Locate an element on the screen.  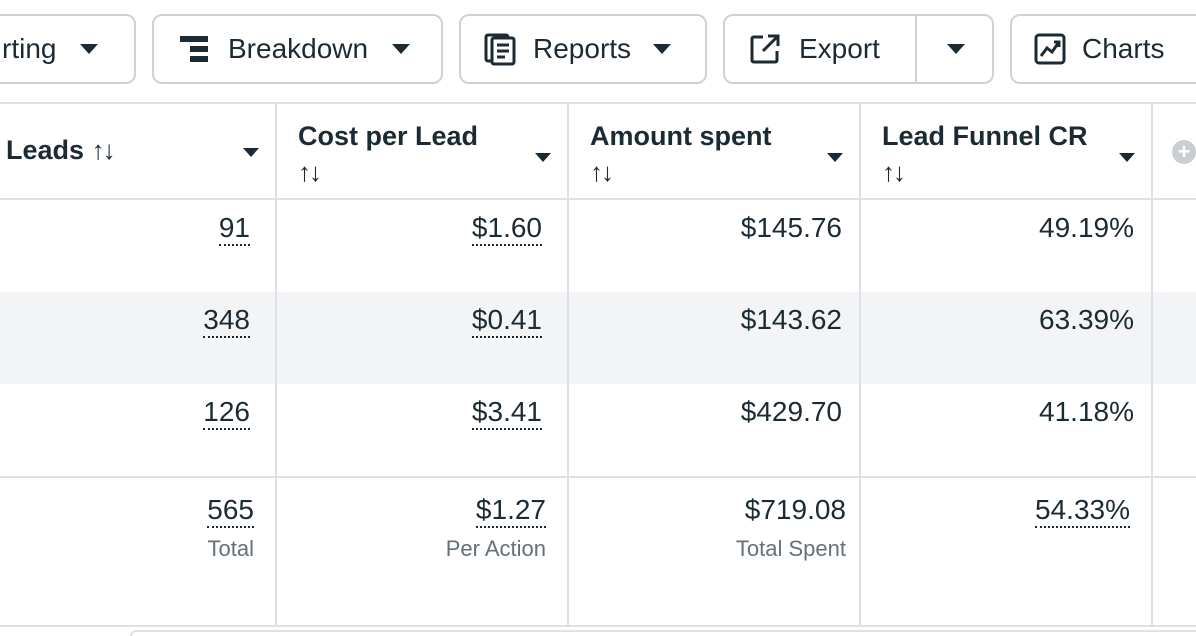
total-cost-per-lead-caption: Per Action is located at coordinates (495, 548).